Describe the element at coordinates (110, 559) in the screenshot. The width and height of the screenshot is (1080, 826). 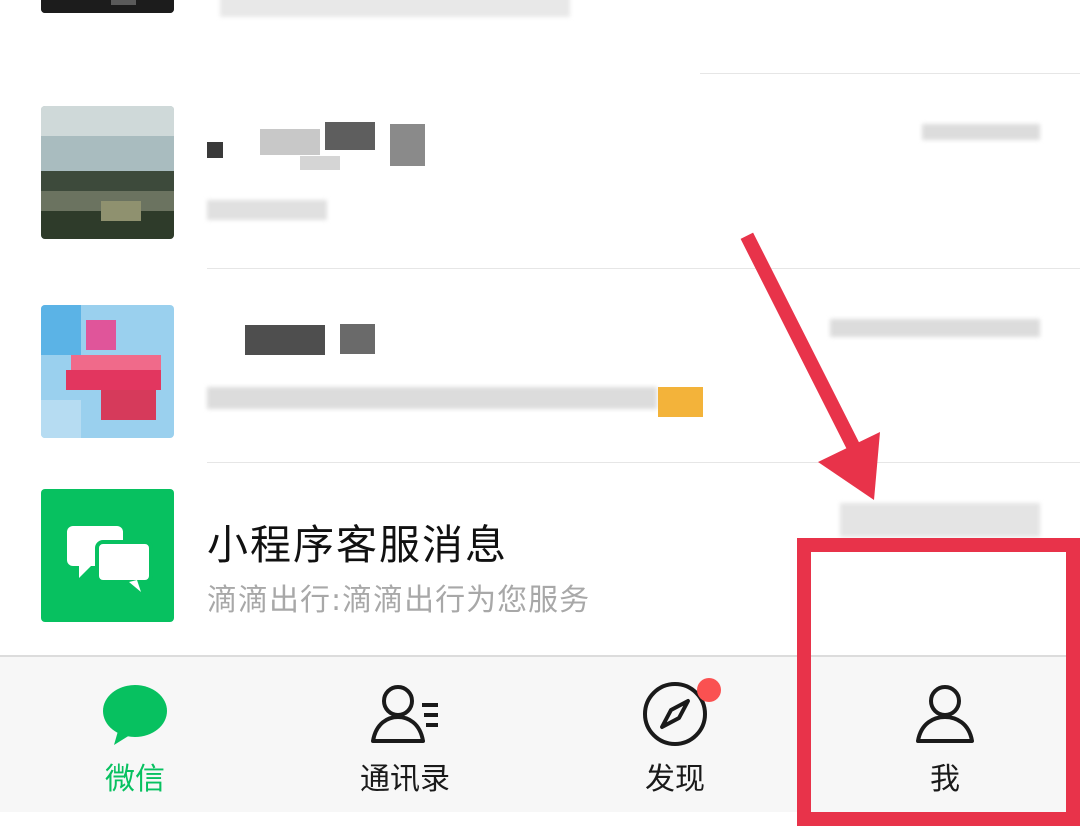
I see `chat-bubbles-icon` at that location.